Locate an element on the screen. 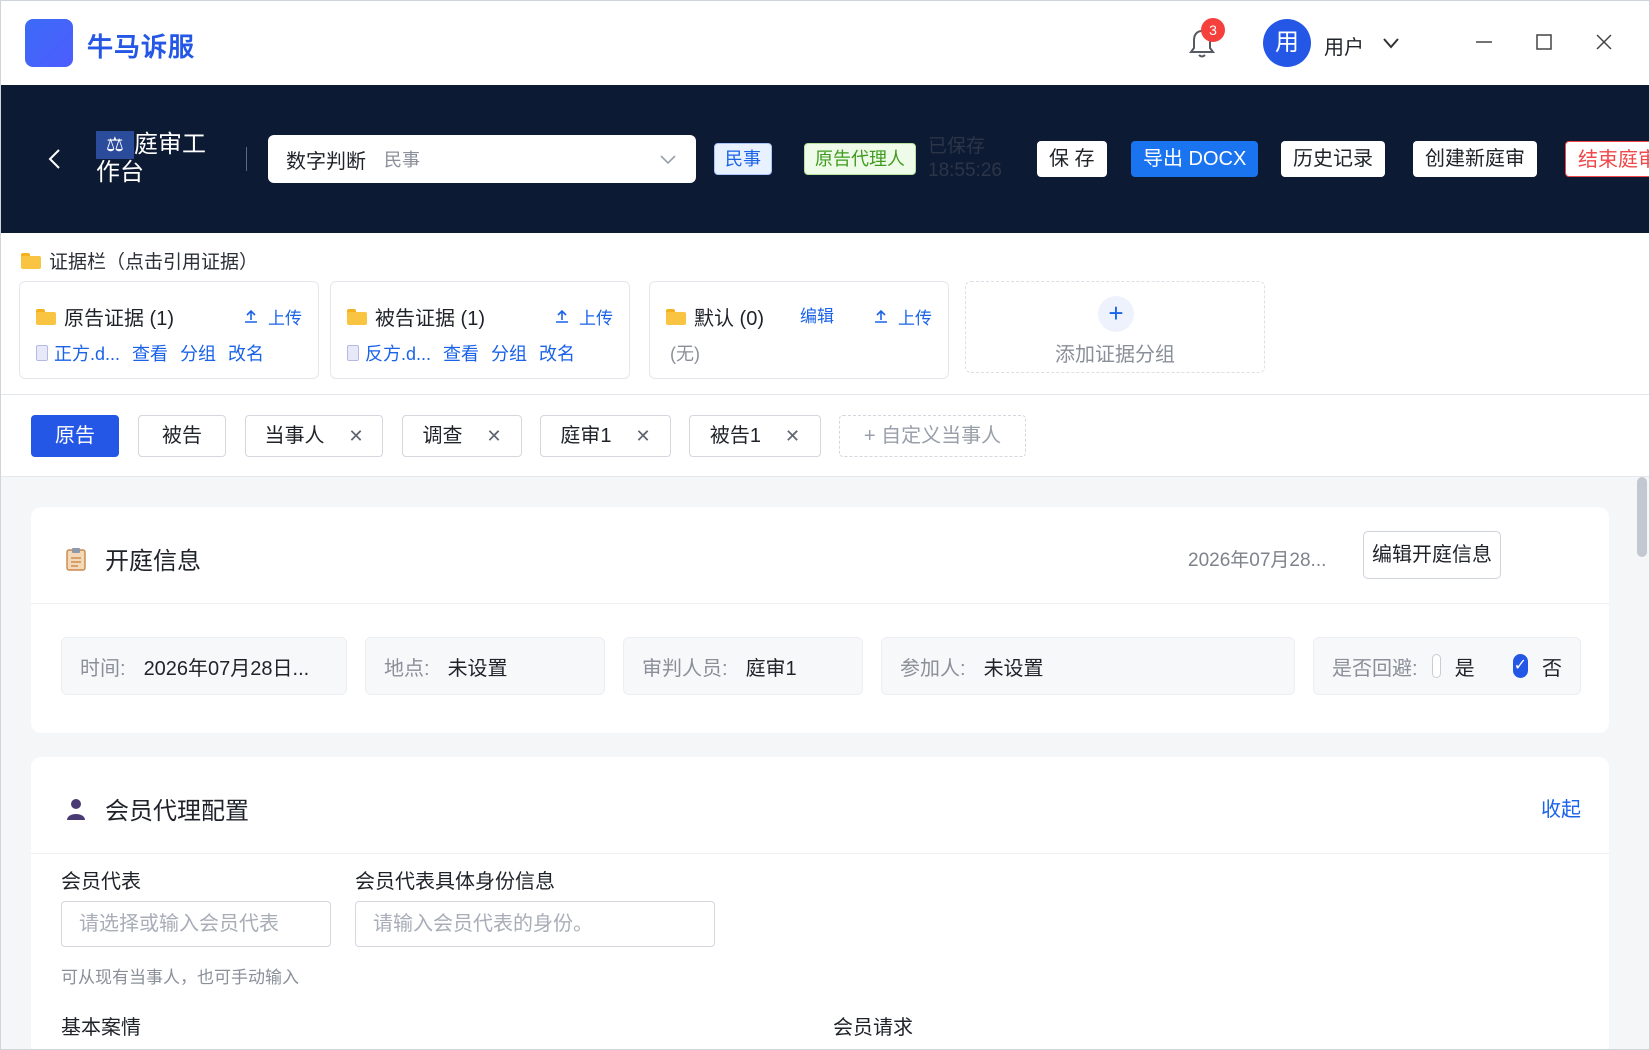 This screenshot has width=1650, height=1050. edit-hearing-button: 编辑开庭信息 is located at coordinates (1432, 555).